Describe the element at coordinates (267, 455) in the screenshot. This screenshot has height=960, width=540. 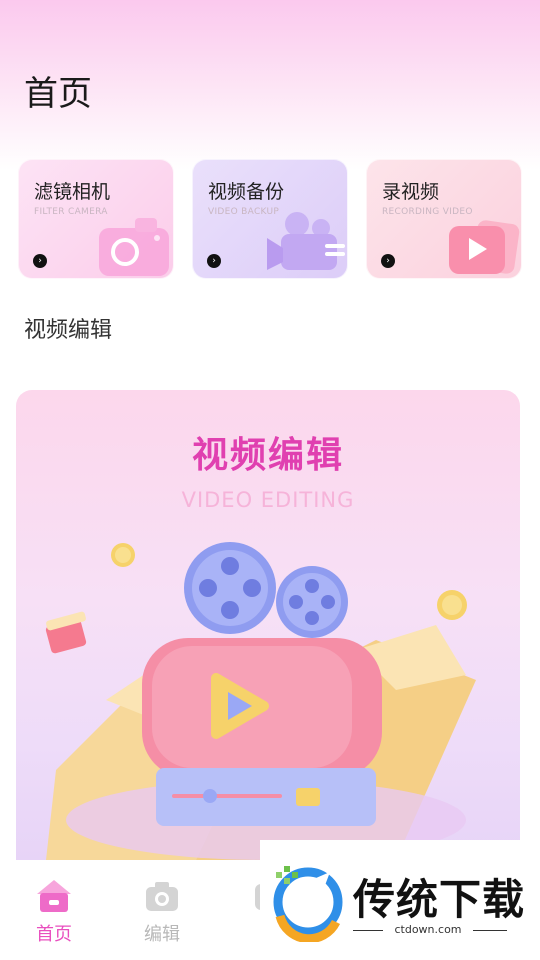
I see `banner-title: 视频编辑` at that location.